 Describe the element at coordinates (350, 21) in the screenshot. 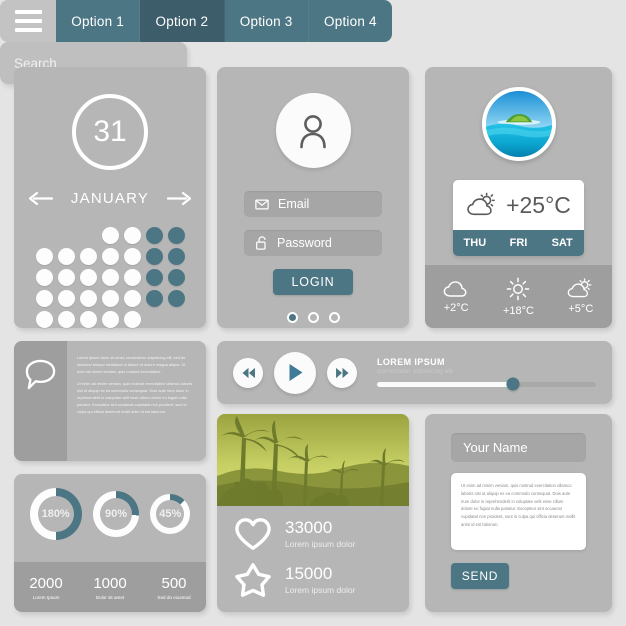

I see `nav-option-4: Option 4` at that location.